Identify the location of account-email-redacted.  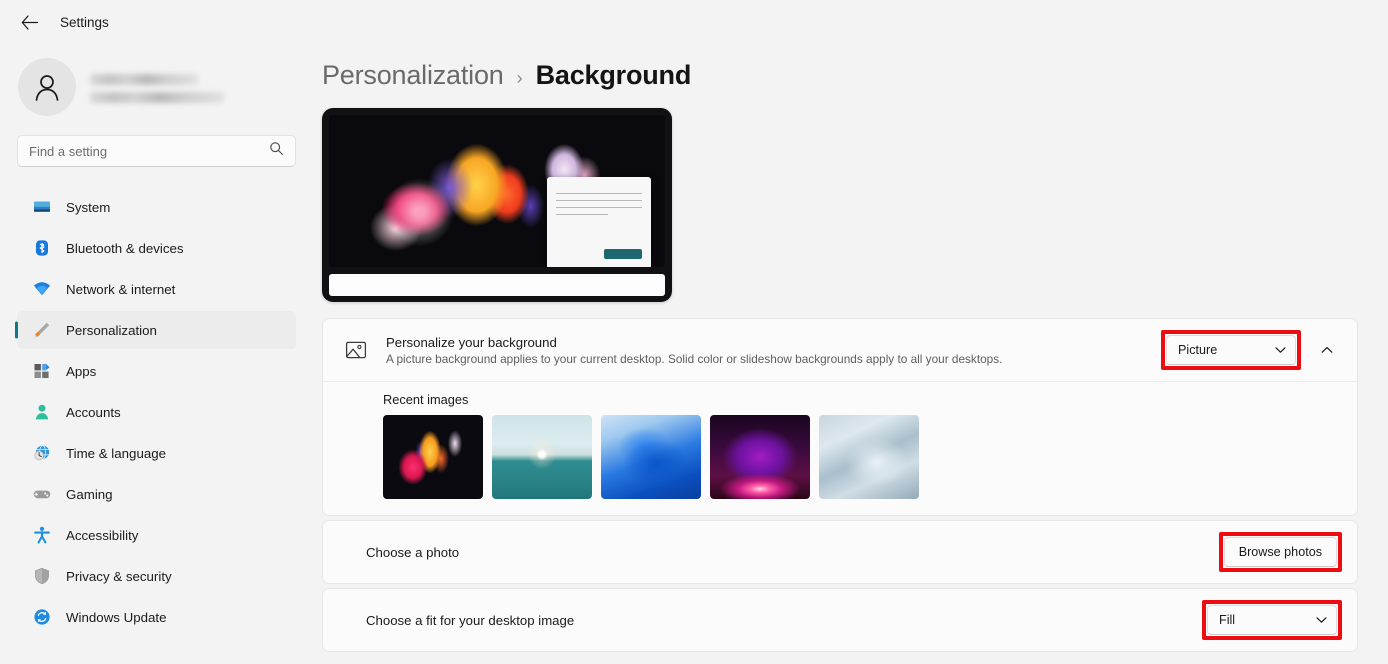
(157, 97).